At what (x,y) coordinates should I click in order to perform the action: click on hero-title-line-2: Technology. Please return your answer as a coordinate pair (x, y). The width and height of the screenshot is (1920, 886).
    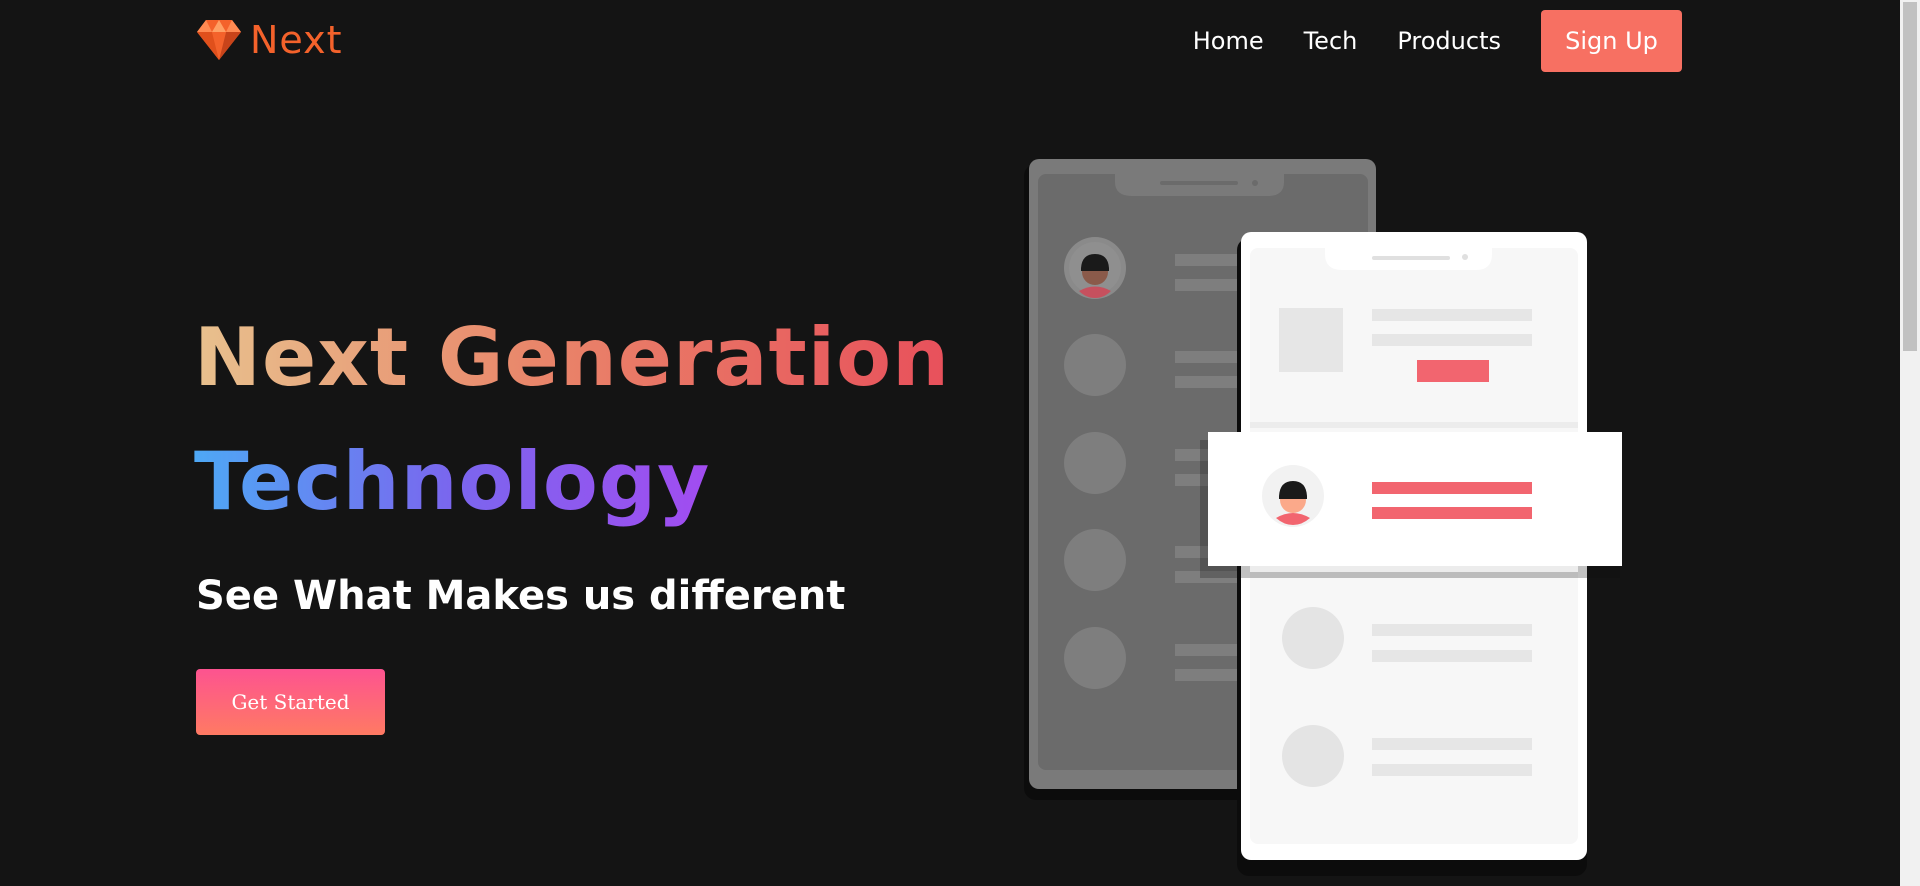
    Looking at the image, I should click on (452, 482).